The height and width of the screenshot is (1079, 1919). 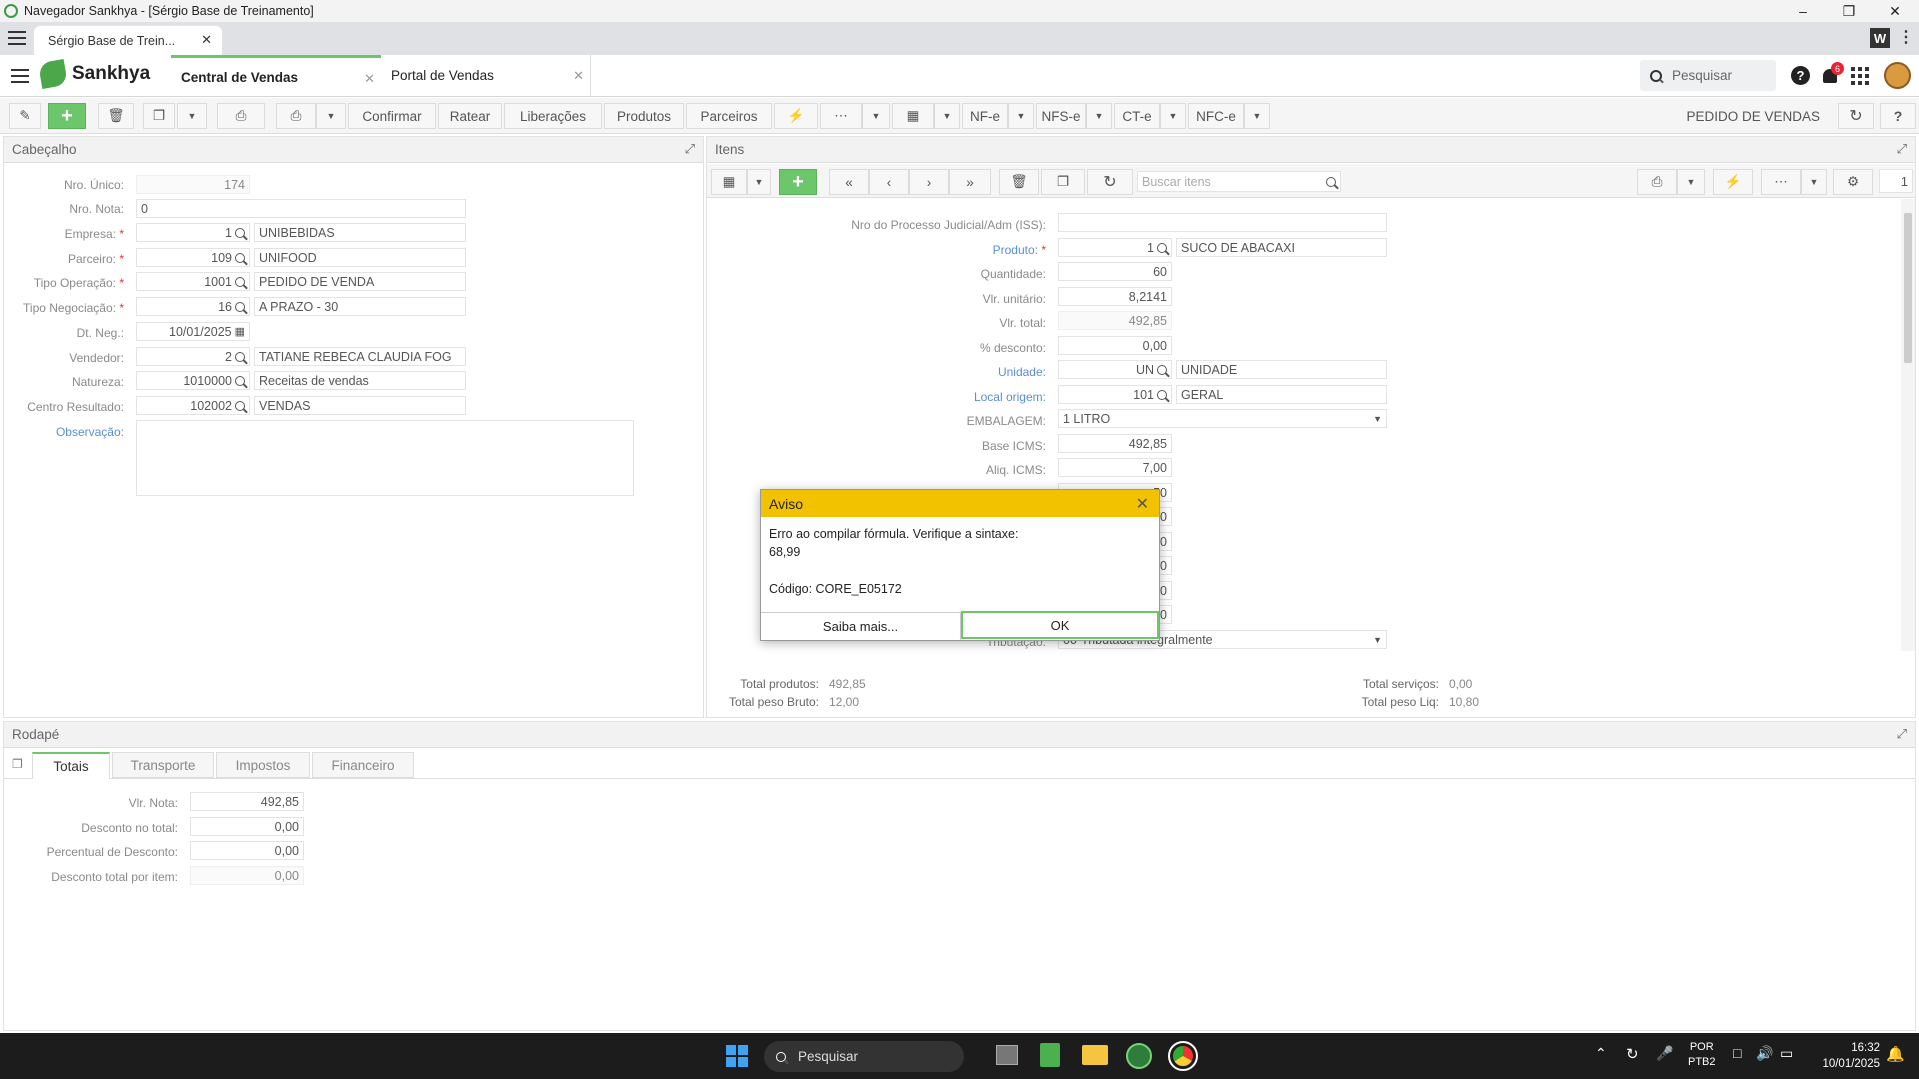 I want to click on delete-icon: 🗑, so click(x=116, y=116).